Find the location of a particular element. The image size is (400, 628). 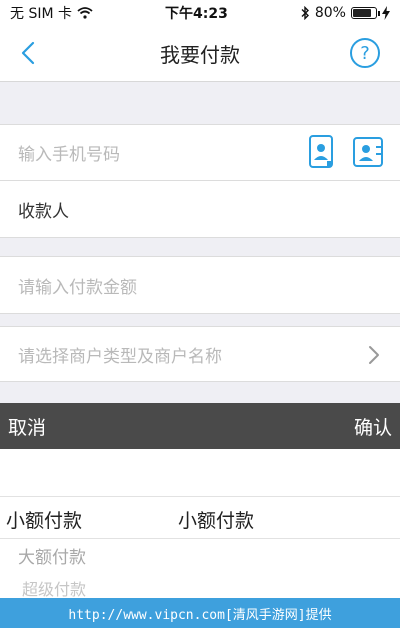

page-title: 我要付款 is located at coordinates (200, 55).